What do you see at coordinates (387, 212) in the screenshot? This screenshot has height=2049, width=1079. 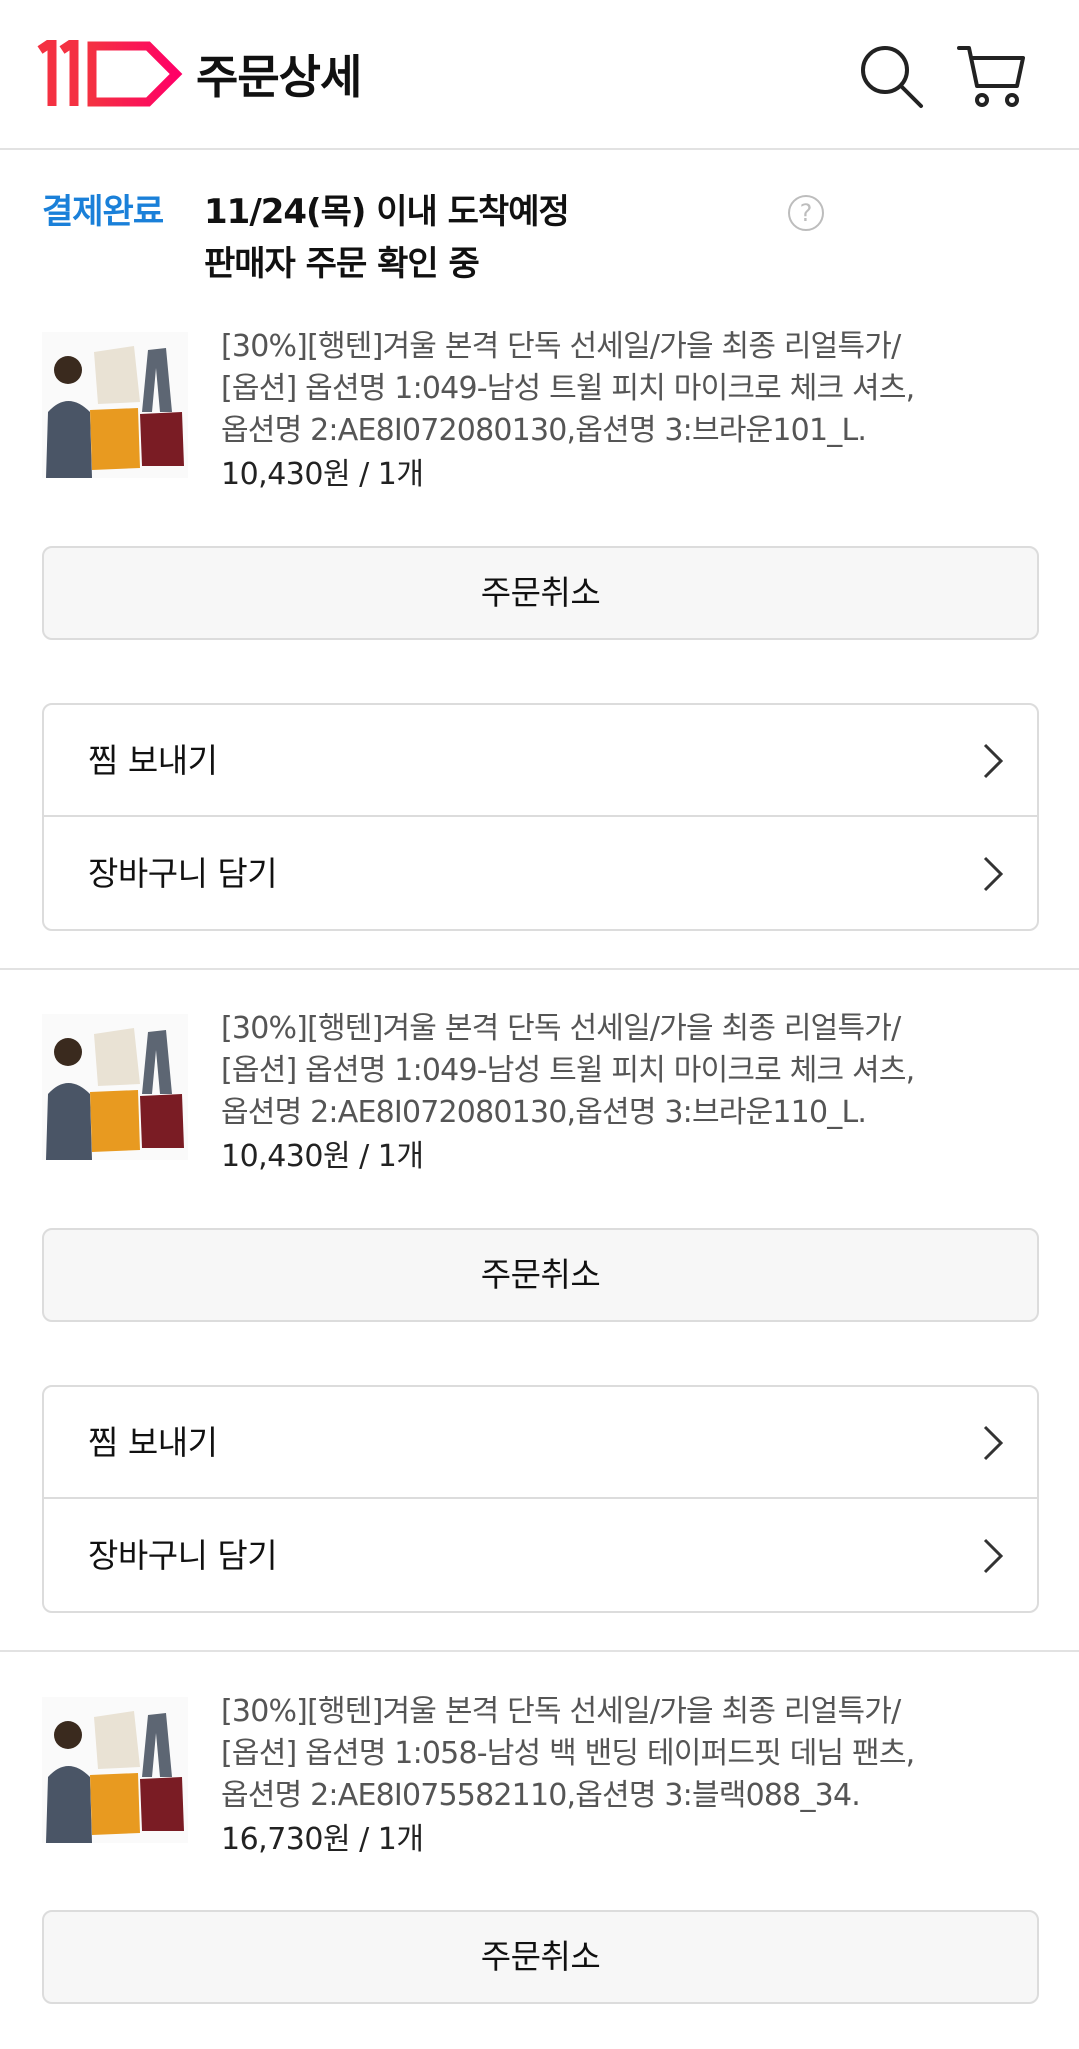 I see `delivery-eta: 11/24(목) 이내 도착예정` at bounding box center [387, 212].